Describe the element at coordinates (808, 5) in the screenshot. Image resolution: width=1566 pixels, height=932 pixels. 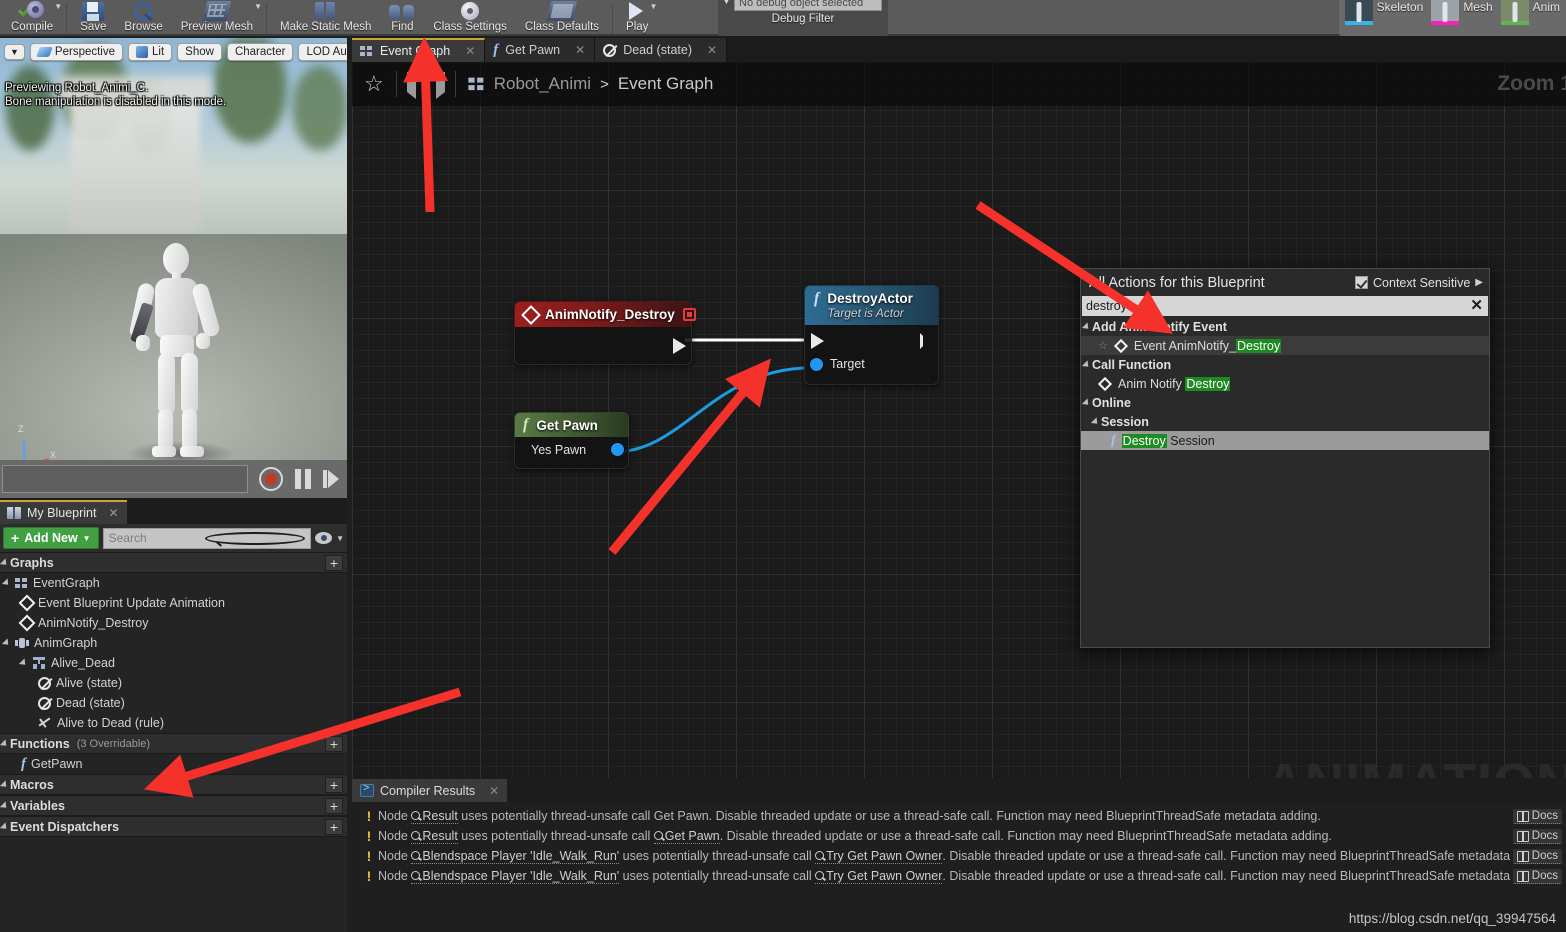
I see `debug-object-select: No debug object selected` at that location.